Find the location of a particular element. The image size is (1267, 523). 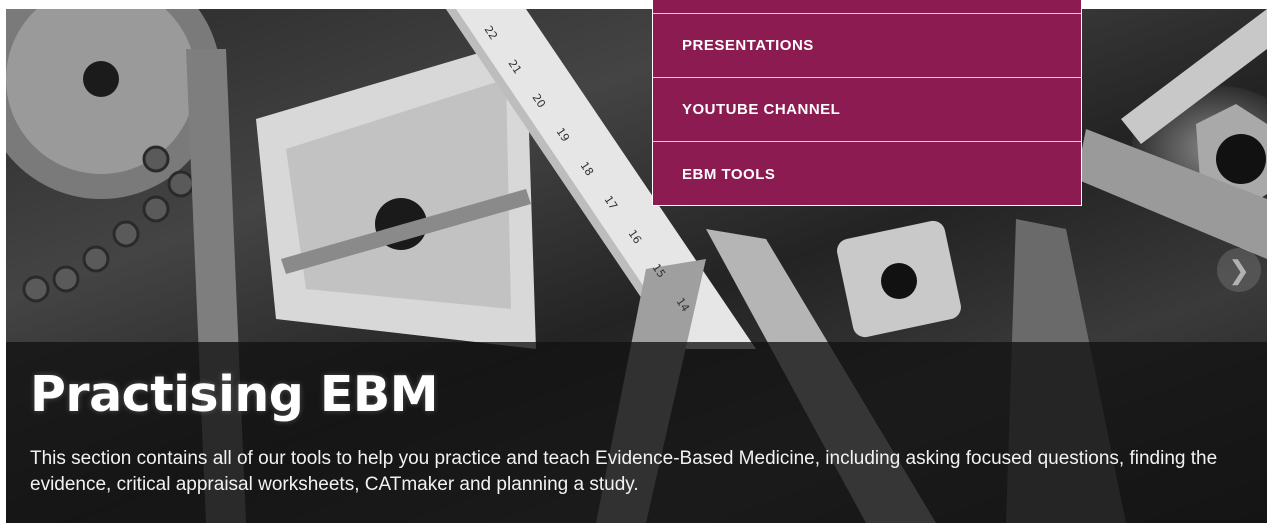

page-title: Practising EBM is located at coordinates (234, 394).